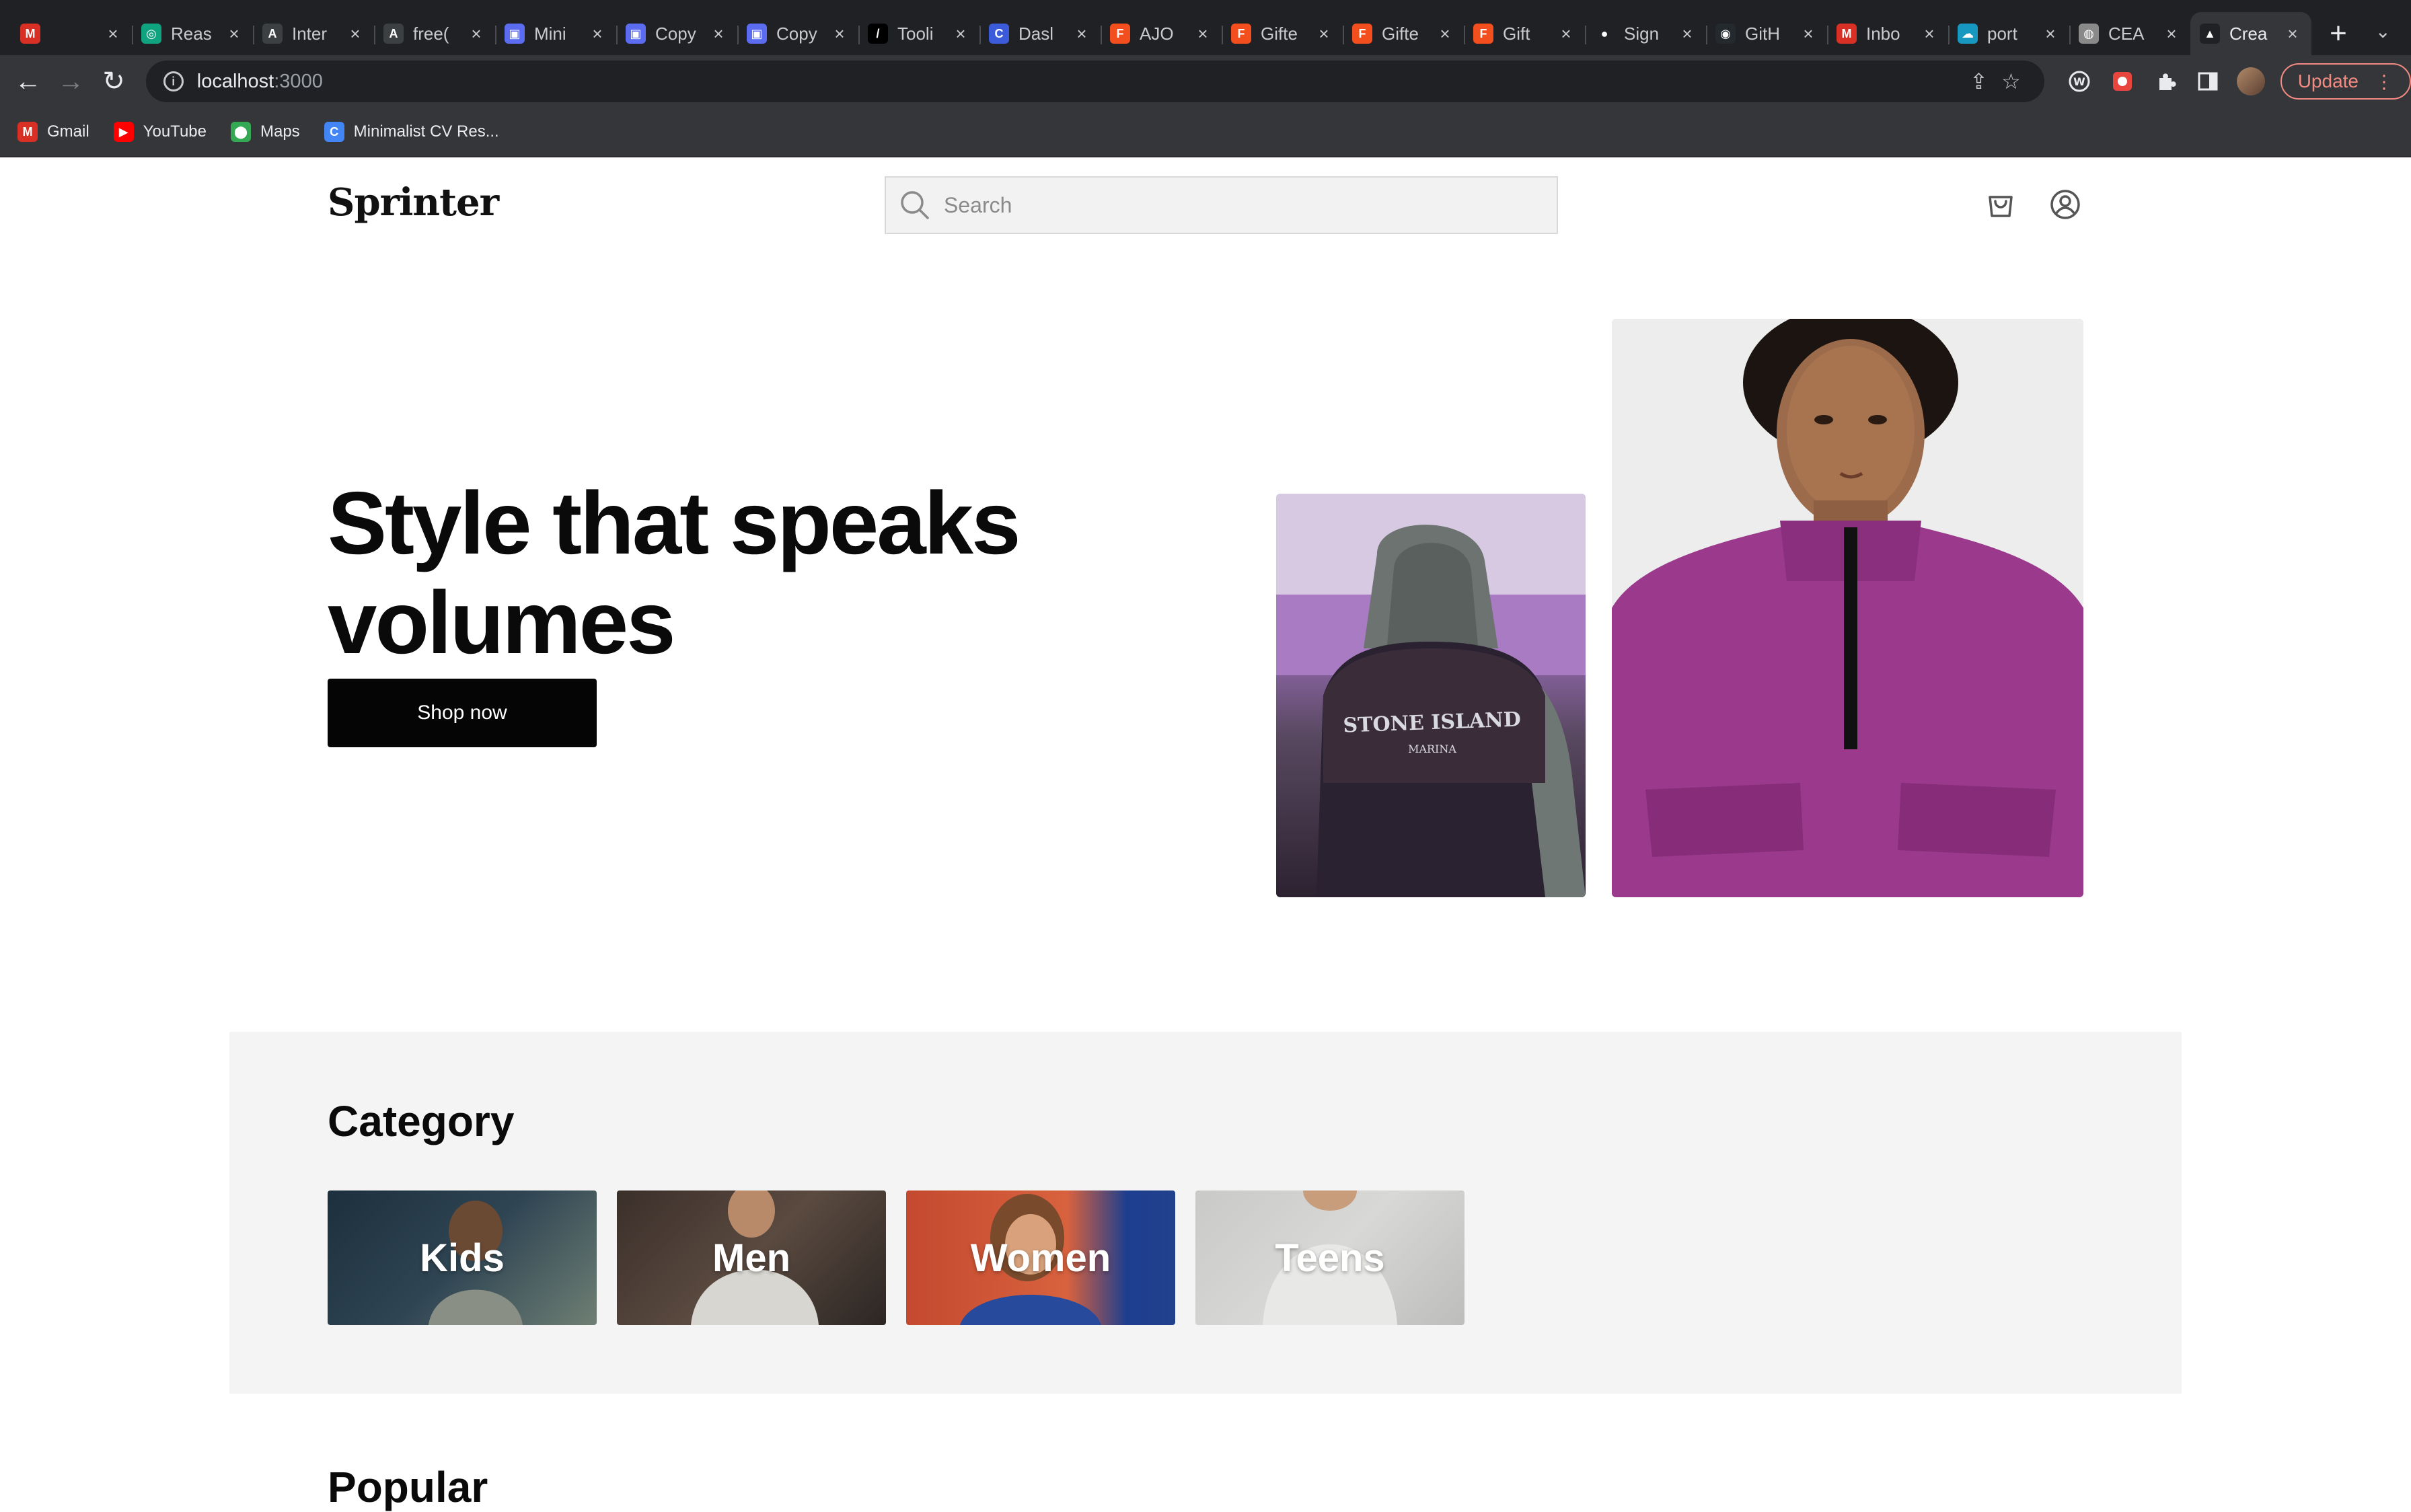 The height and width of the screenshot is (1512, 2411). Describe the element at coordinates (1979, 81) in the screenshot. I see `share-icon: ⇪` at that location.